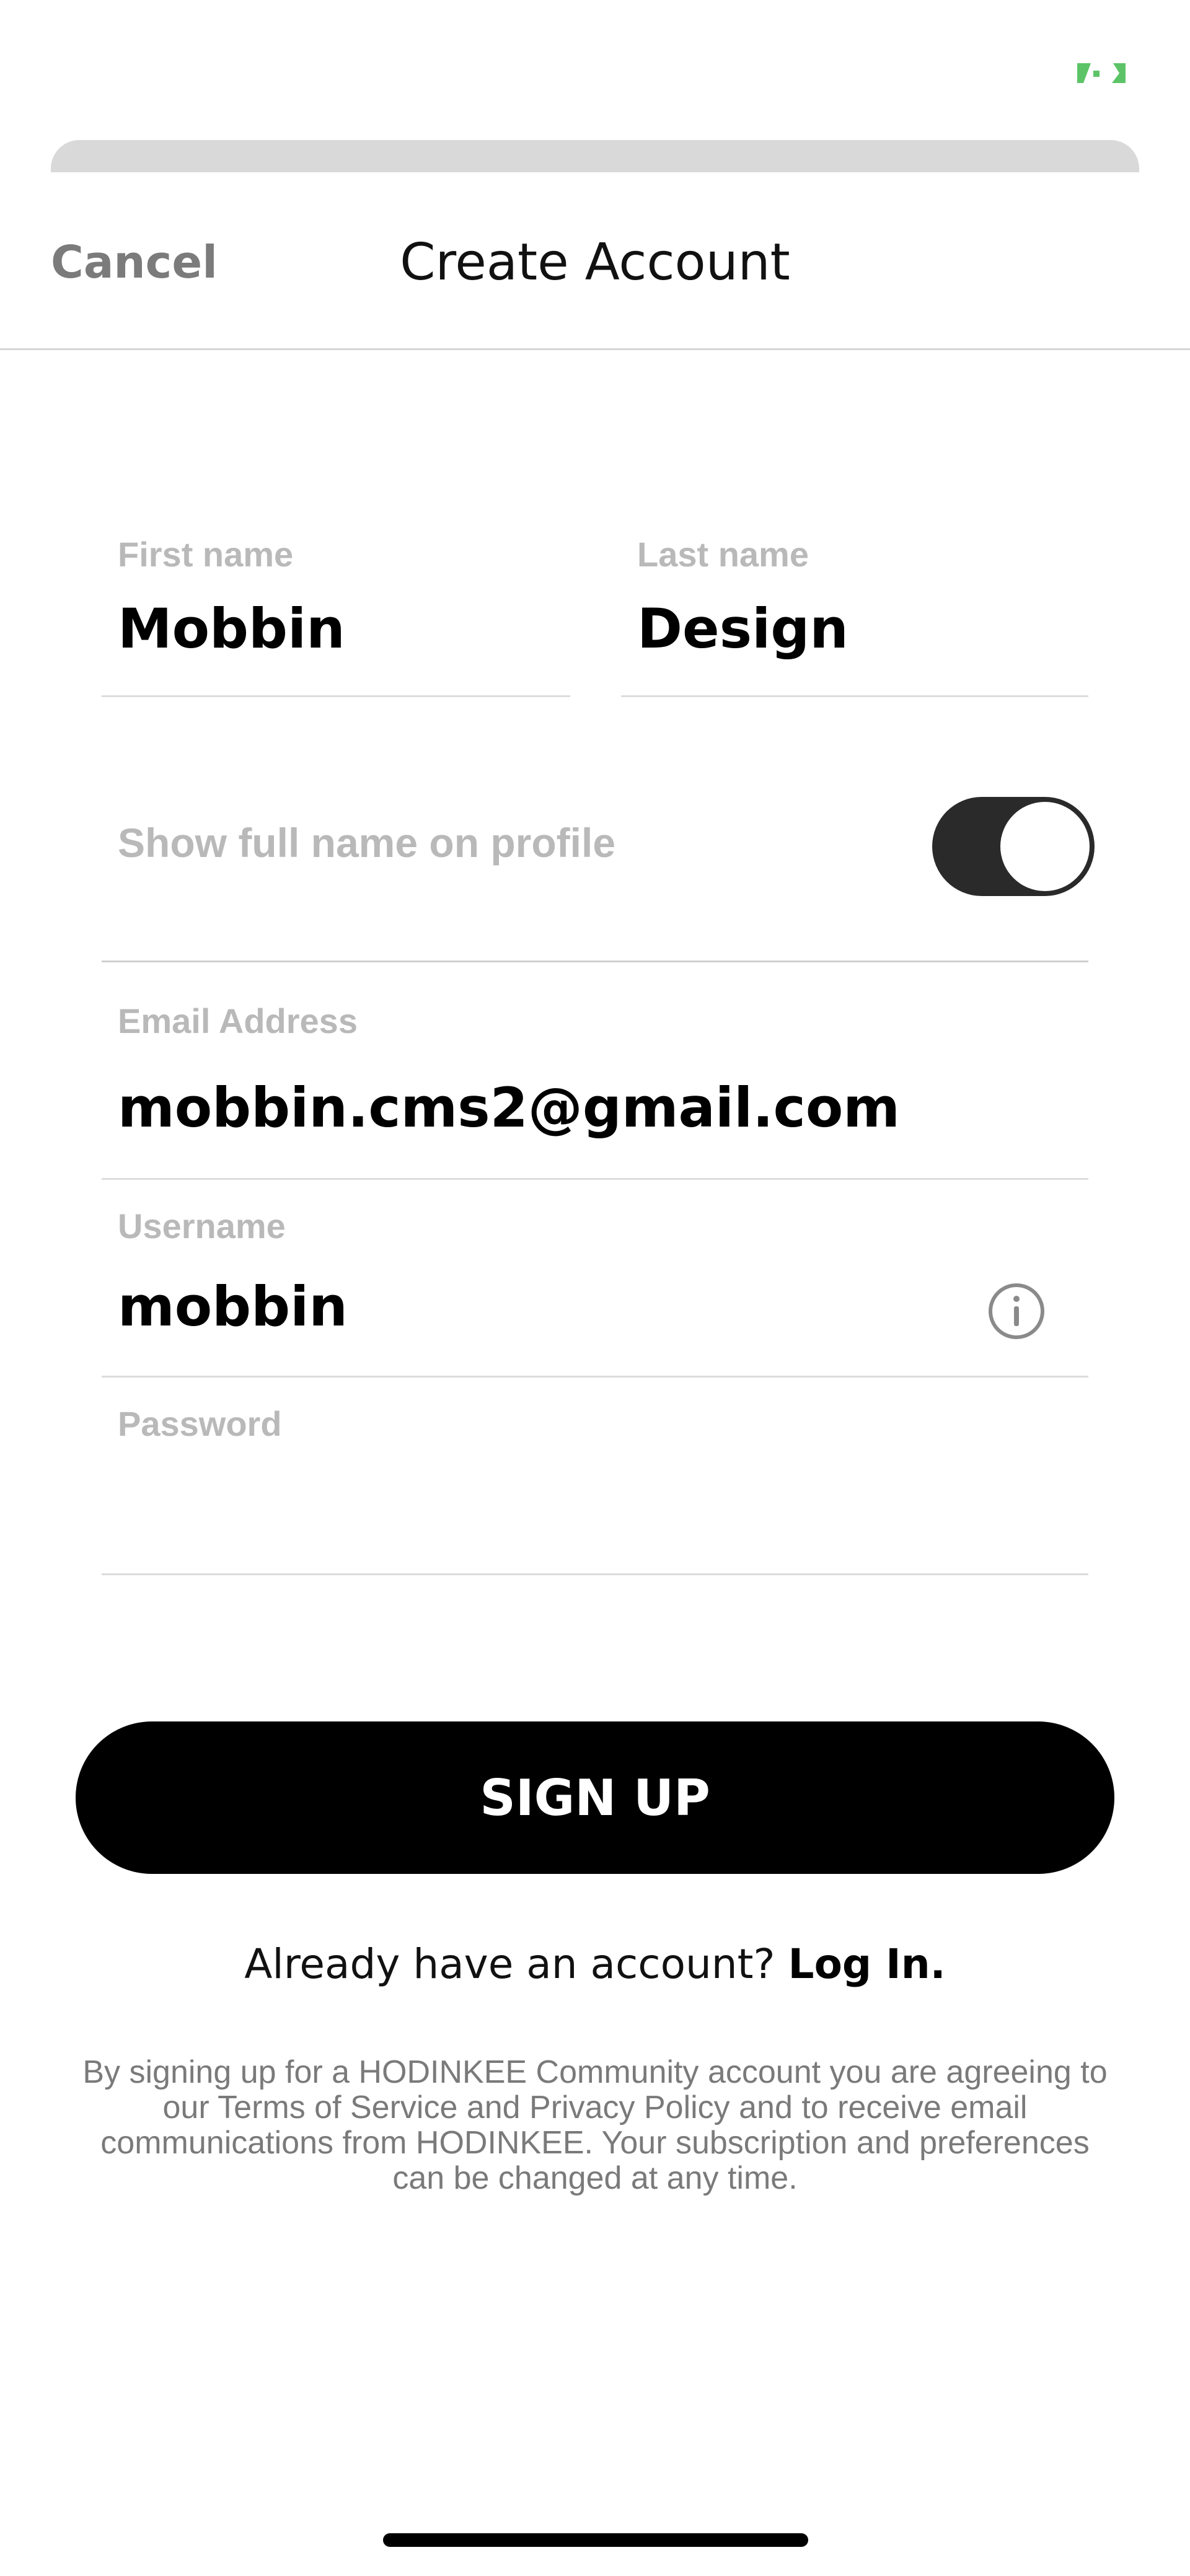 The width and height of the screenshot is (1190, 2576). I want to click on email-input: mobbin.cms2@gmail.com, so click(509, 1108).